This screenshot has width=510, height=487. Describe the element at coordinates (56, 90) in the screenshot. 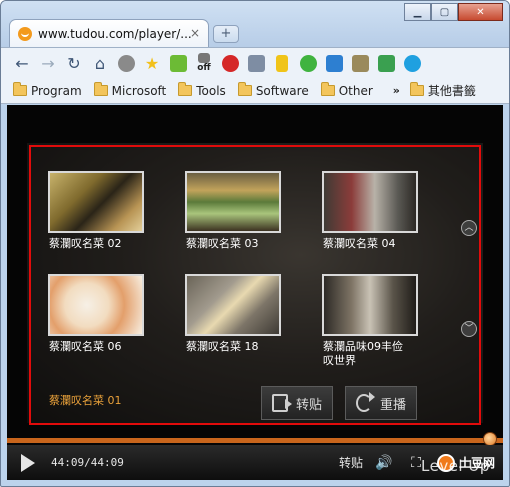

I see `bookmark-label: Program` at that location.